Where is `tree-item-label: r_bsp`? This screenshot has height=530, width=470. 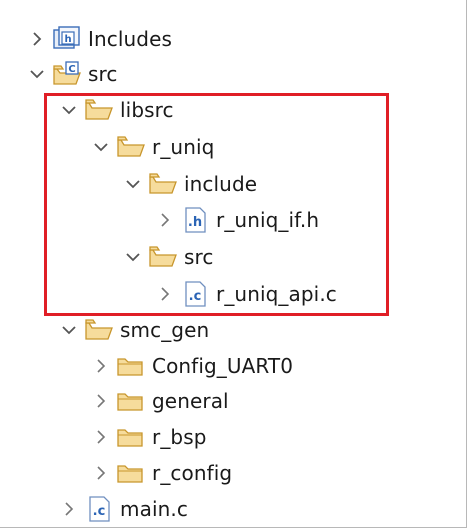
tree-item-label: r_bsp is located at coordinates (179, 437).